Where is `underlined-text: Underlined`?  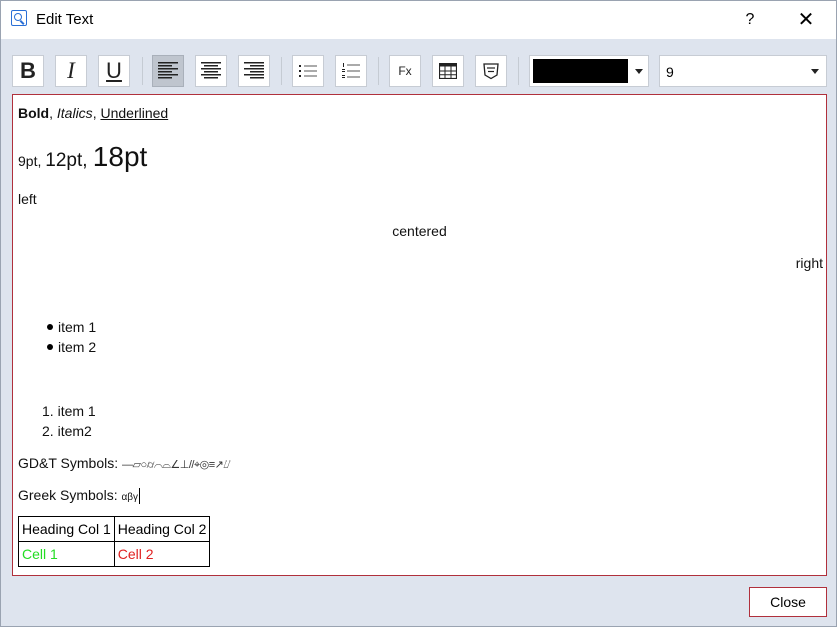 underlined-text: Underlined is located at coordinates (134, 113).